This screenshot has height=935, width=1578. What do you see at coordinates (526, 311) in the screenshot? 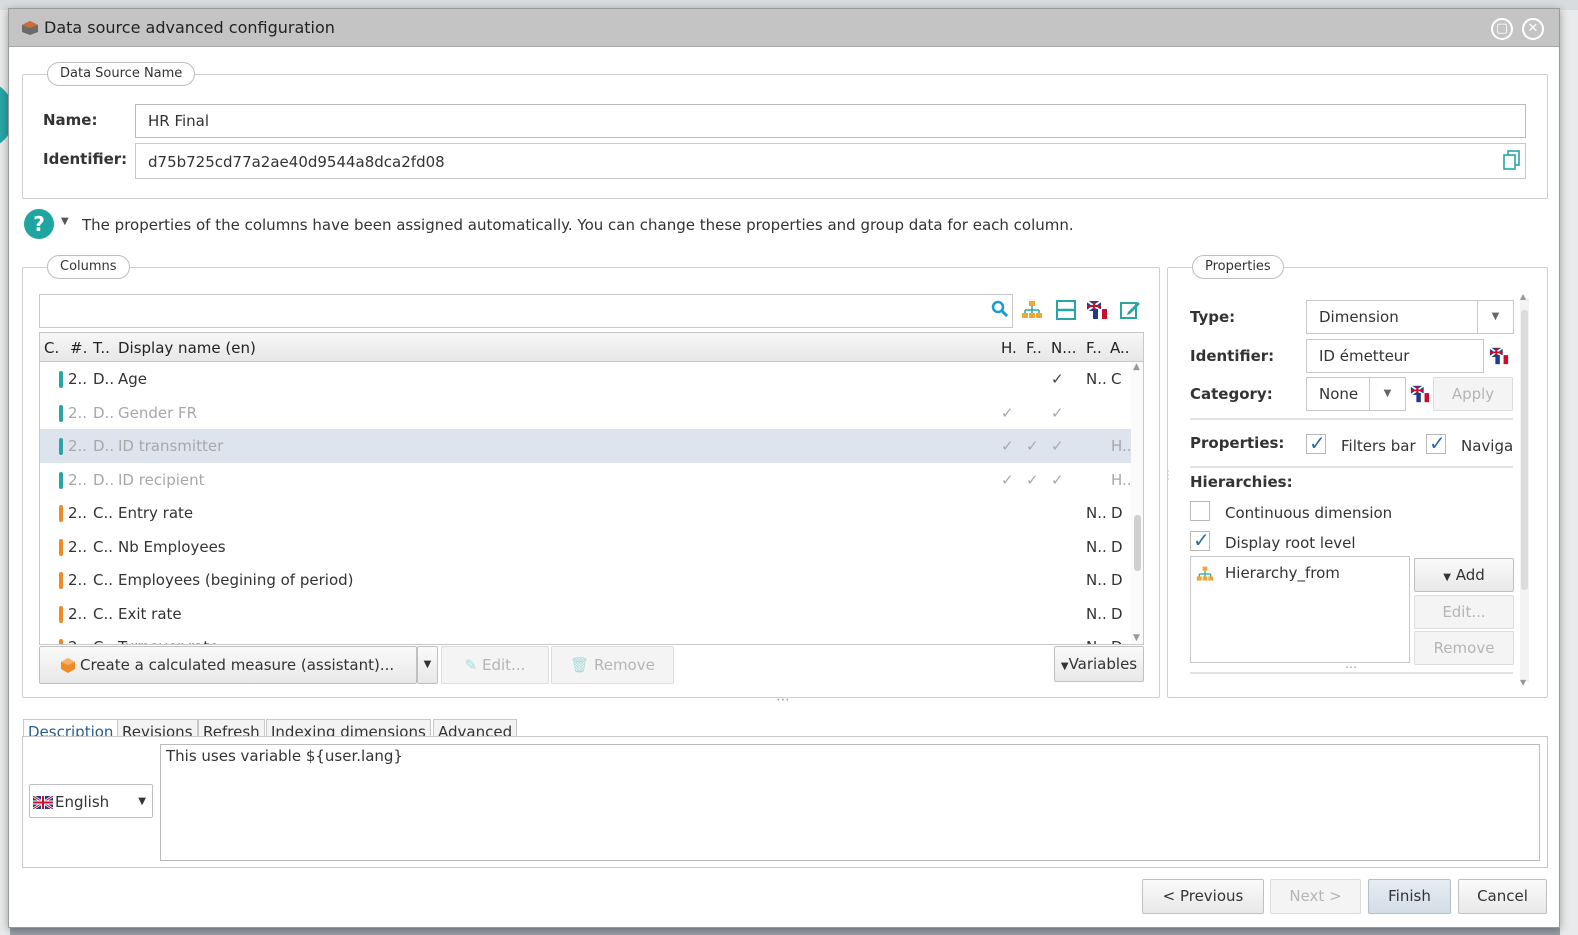
I see `columns-search-input` at bounding box center [526, 311].